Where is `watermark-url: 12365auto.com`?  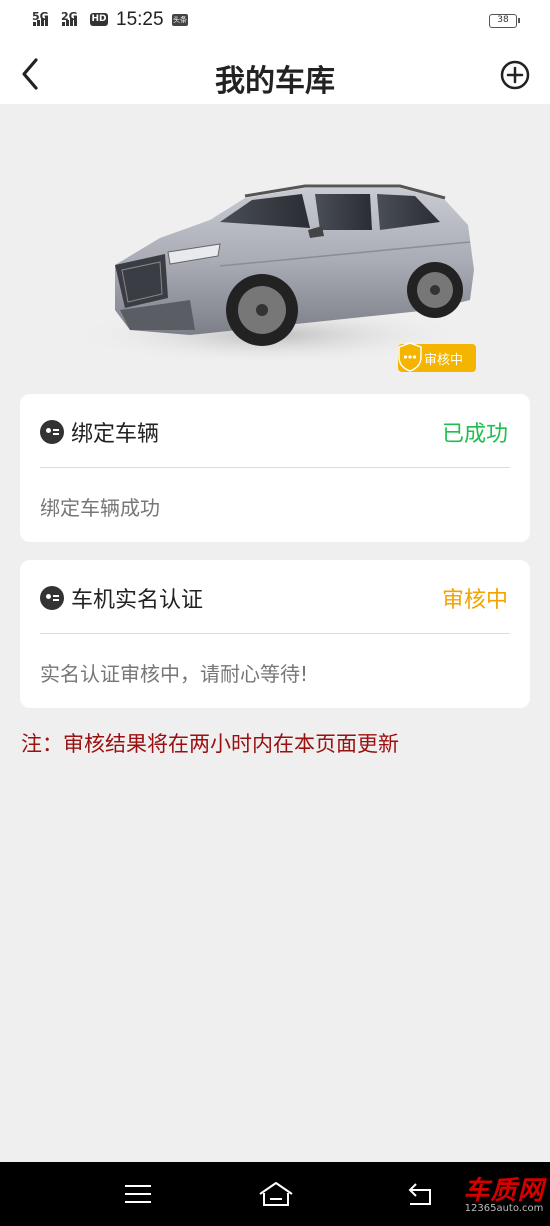
watermark-url: 12365auto.com is located at coordinates (504, 1208).